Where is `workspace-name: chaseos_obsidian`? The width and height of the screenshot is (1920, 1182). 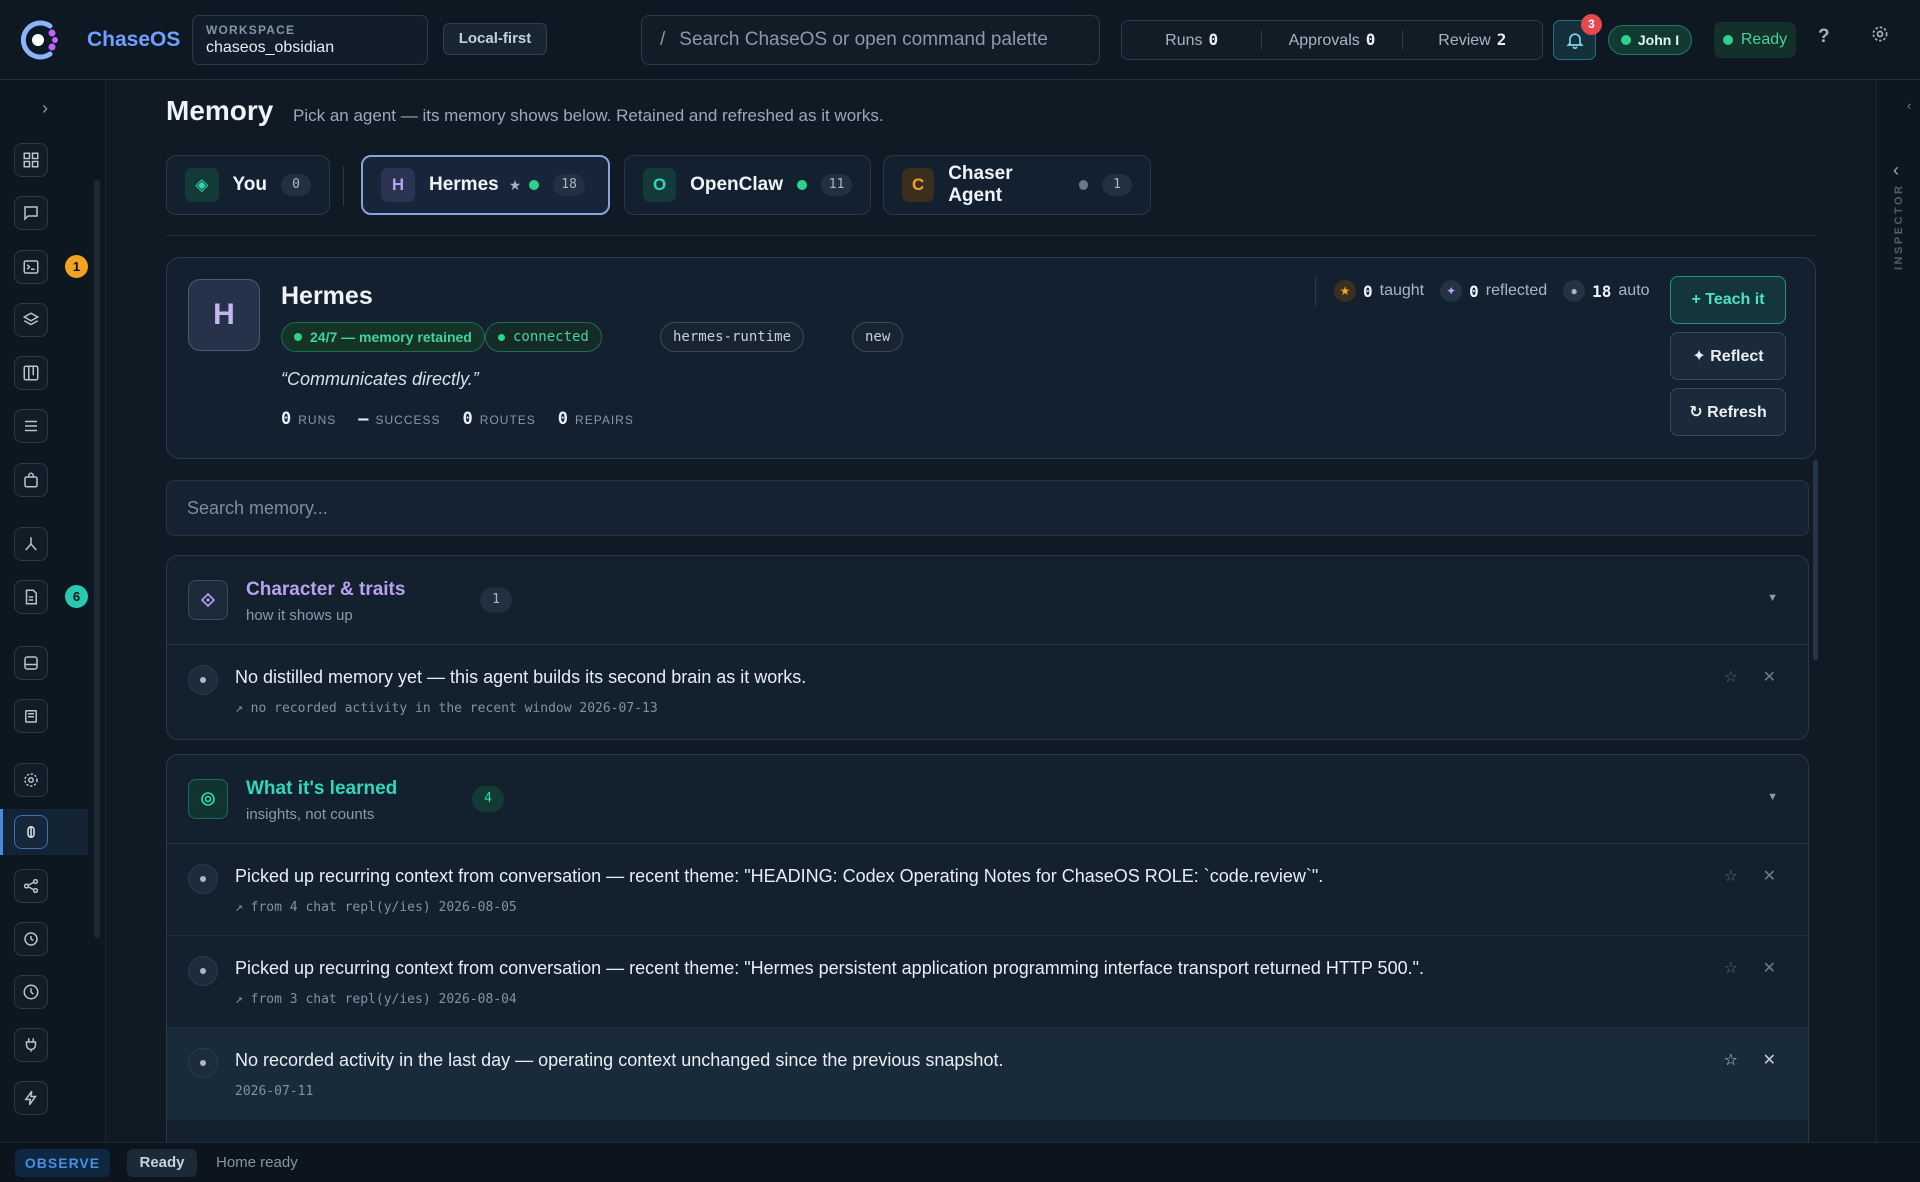
workspace-name: chaseos_obsidian is located at coordinates (270, 47).